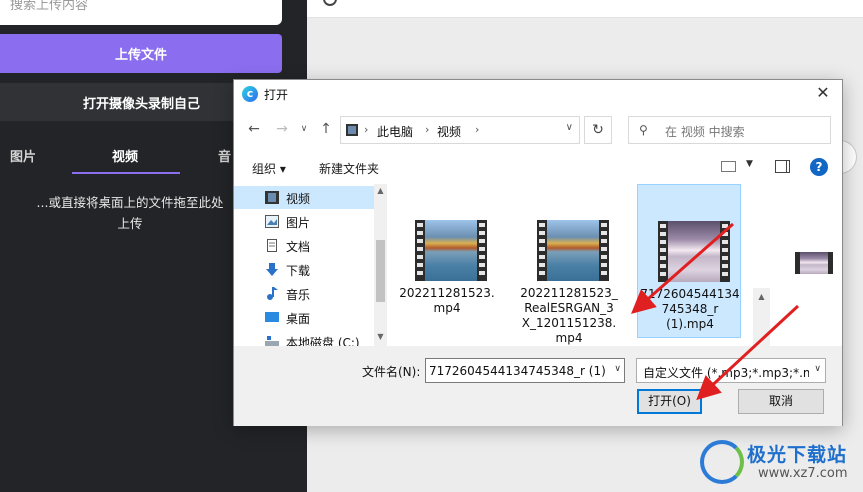  Describe the element at coordinates (298, 247) in the screenshot. I see `nav-item-label: 文档` at that location.